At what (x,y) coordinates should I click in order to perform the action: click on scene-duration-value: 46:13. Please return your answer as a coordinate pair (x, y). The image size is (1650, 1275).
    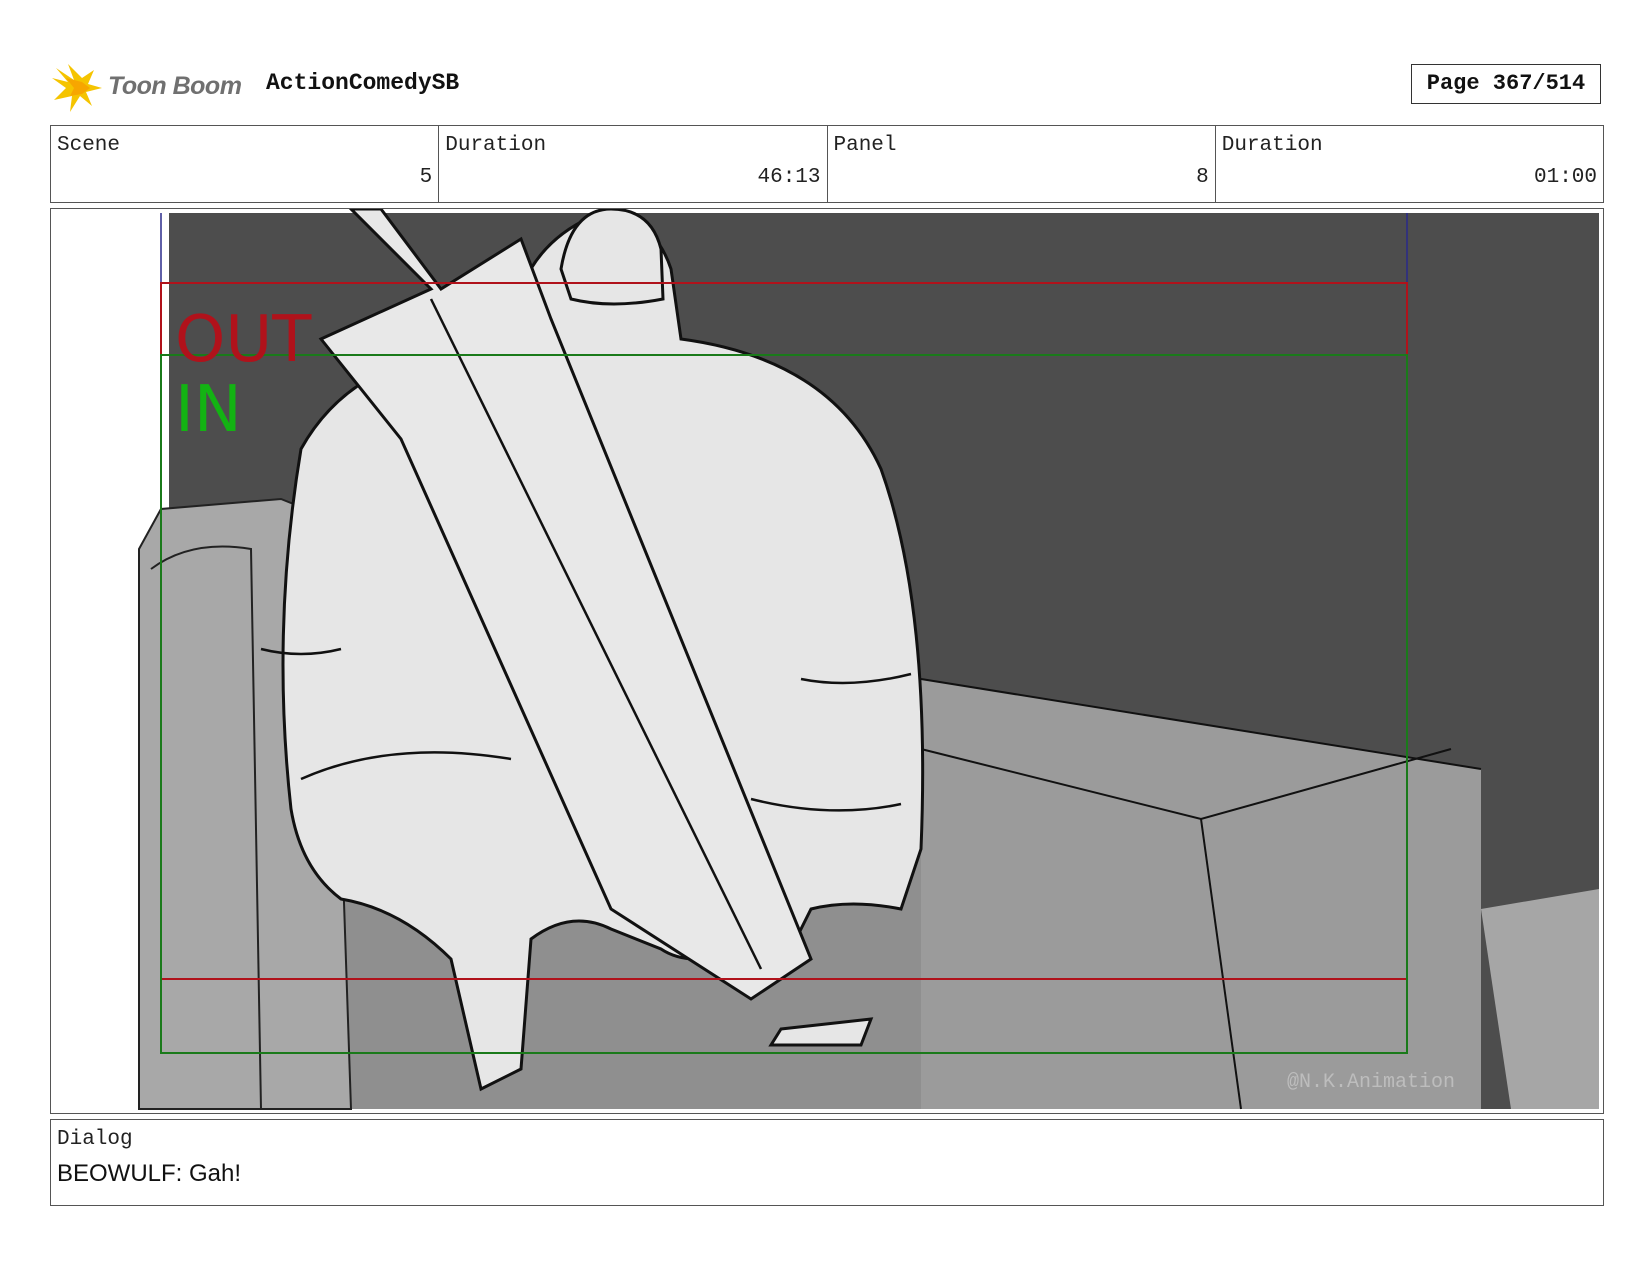
    Looking at the image, I should click on (789, 177).